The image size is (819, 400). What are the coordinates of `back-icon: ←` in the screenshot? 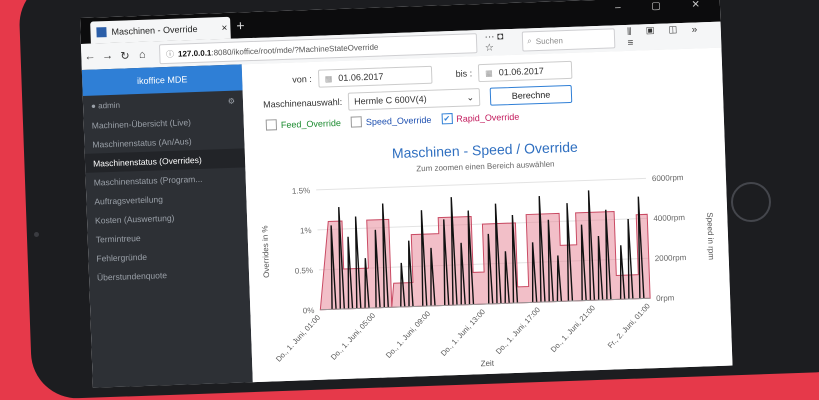 It's located at (90, 56).